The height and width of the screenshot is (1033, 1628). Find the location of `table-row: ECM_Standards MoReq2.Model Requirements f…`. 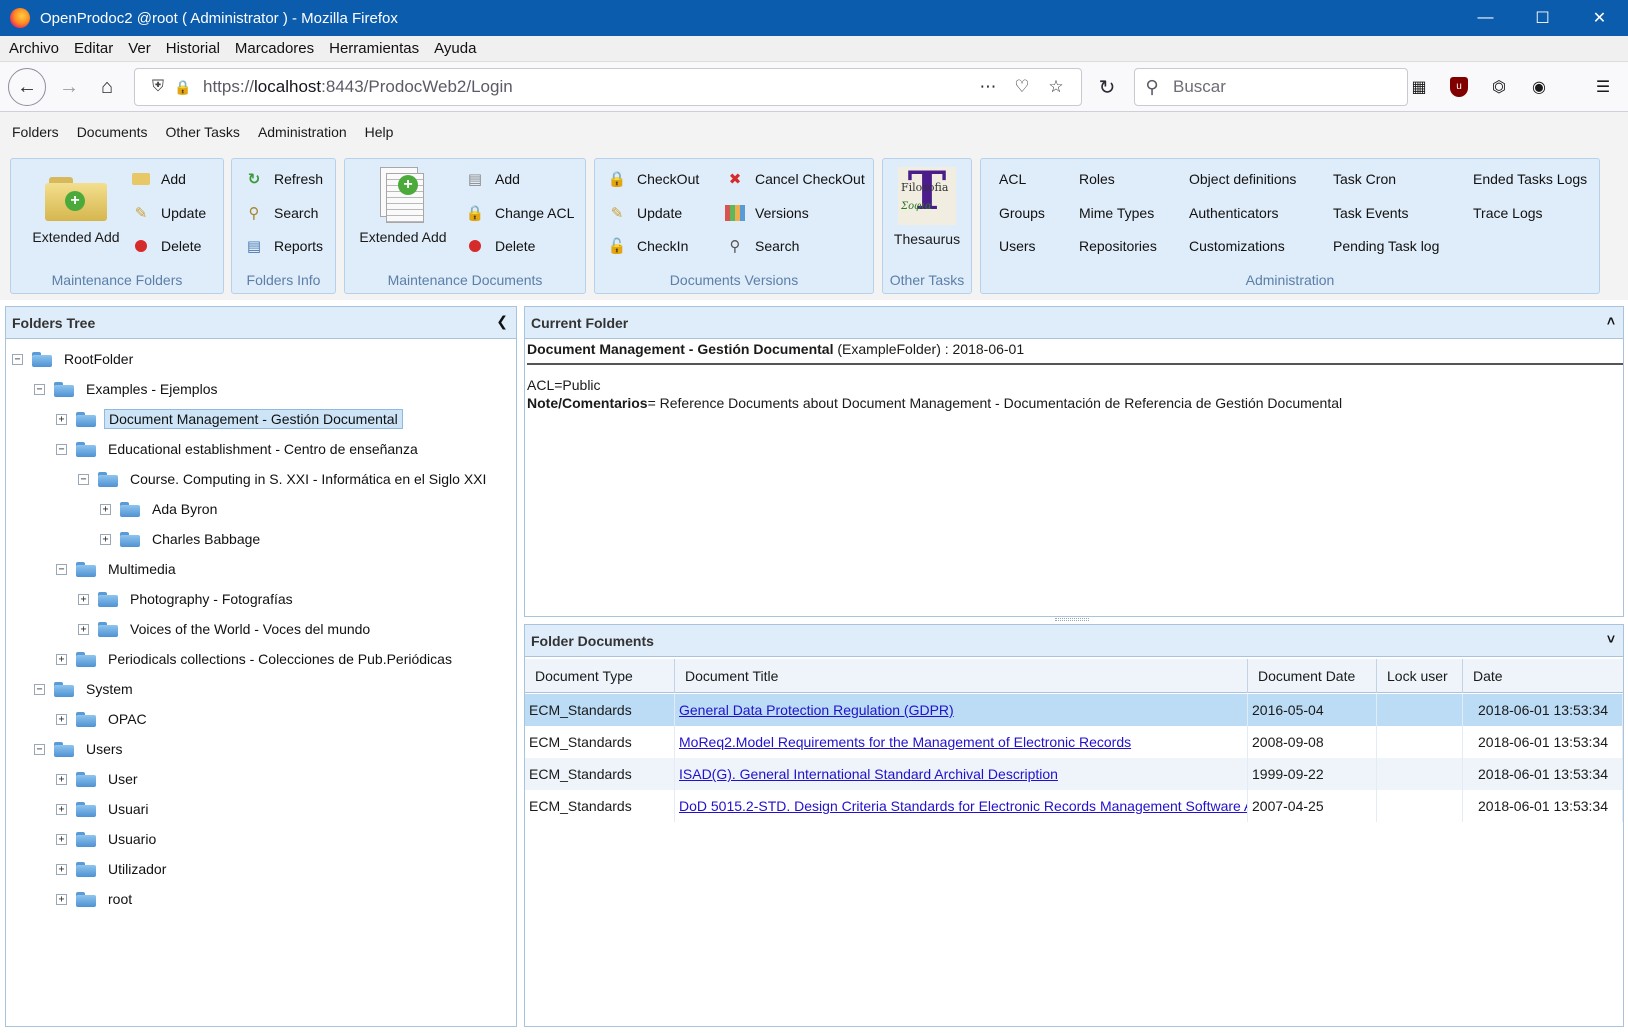

table-row: ECM_Standards MoReq2.Model Requirements f… is located at coordinates (1074, 742).